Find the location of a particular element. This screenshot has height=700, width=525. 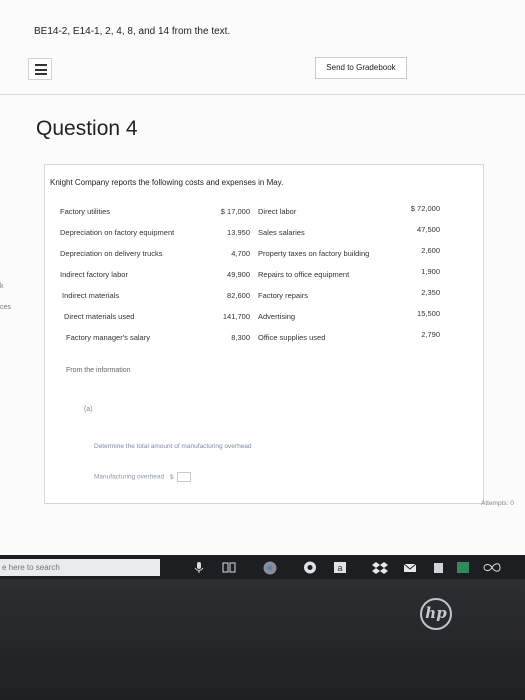

expense-value: 47,500 is located at coordinates (428, 229).